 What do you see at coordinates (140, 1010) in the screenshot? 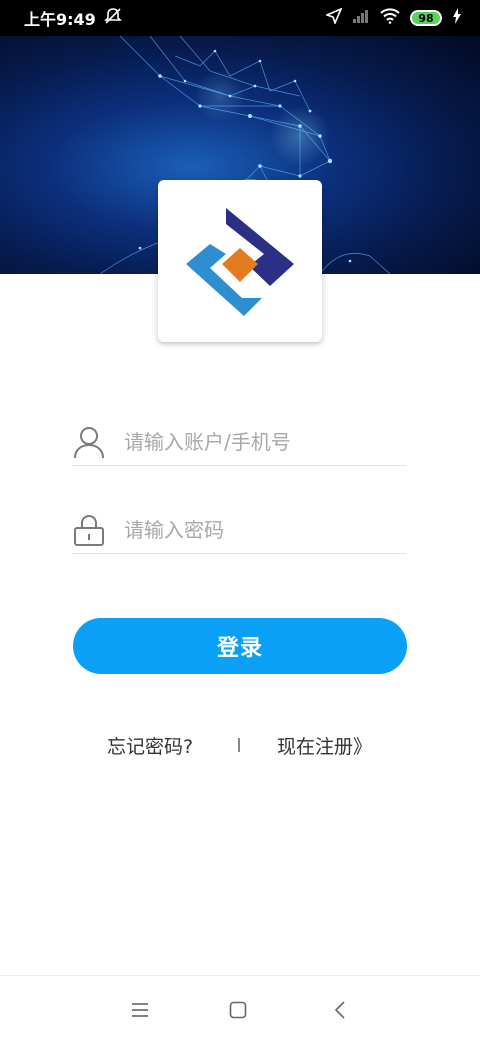
I see `menu-icon` at bounding box center [140, 1010].